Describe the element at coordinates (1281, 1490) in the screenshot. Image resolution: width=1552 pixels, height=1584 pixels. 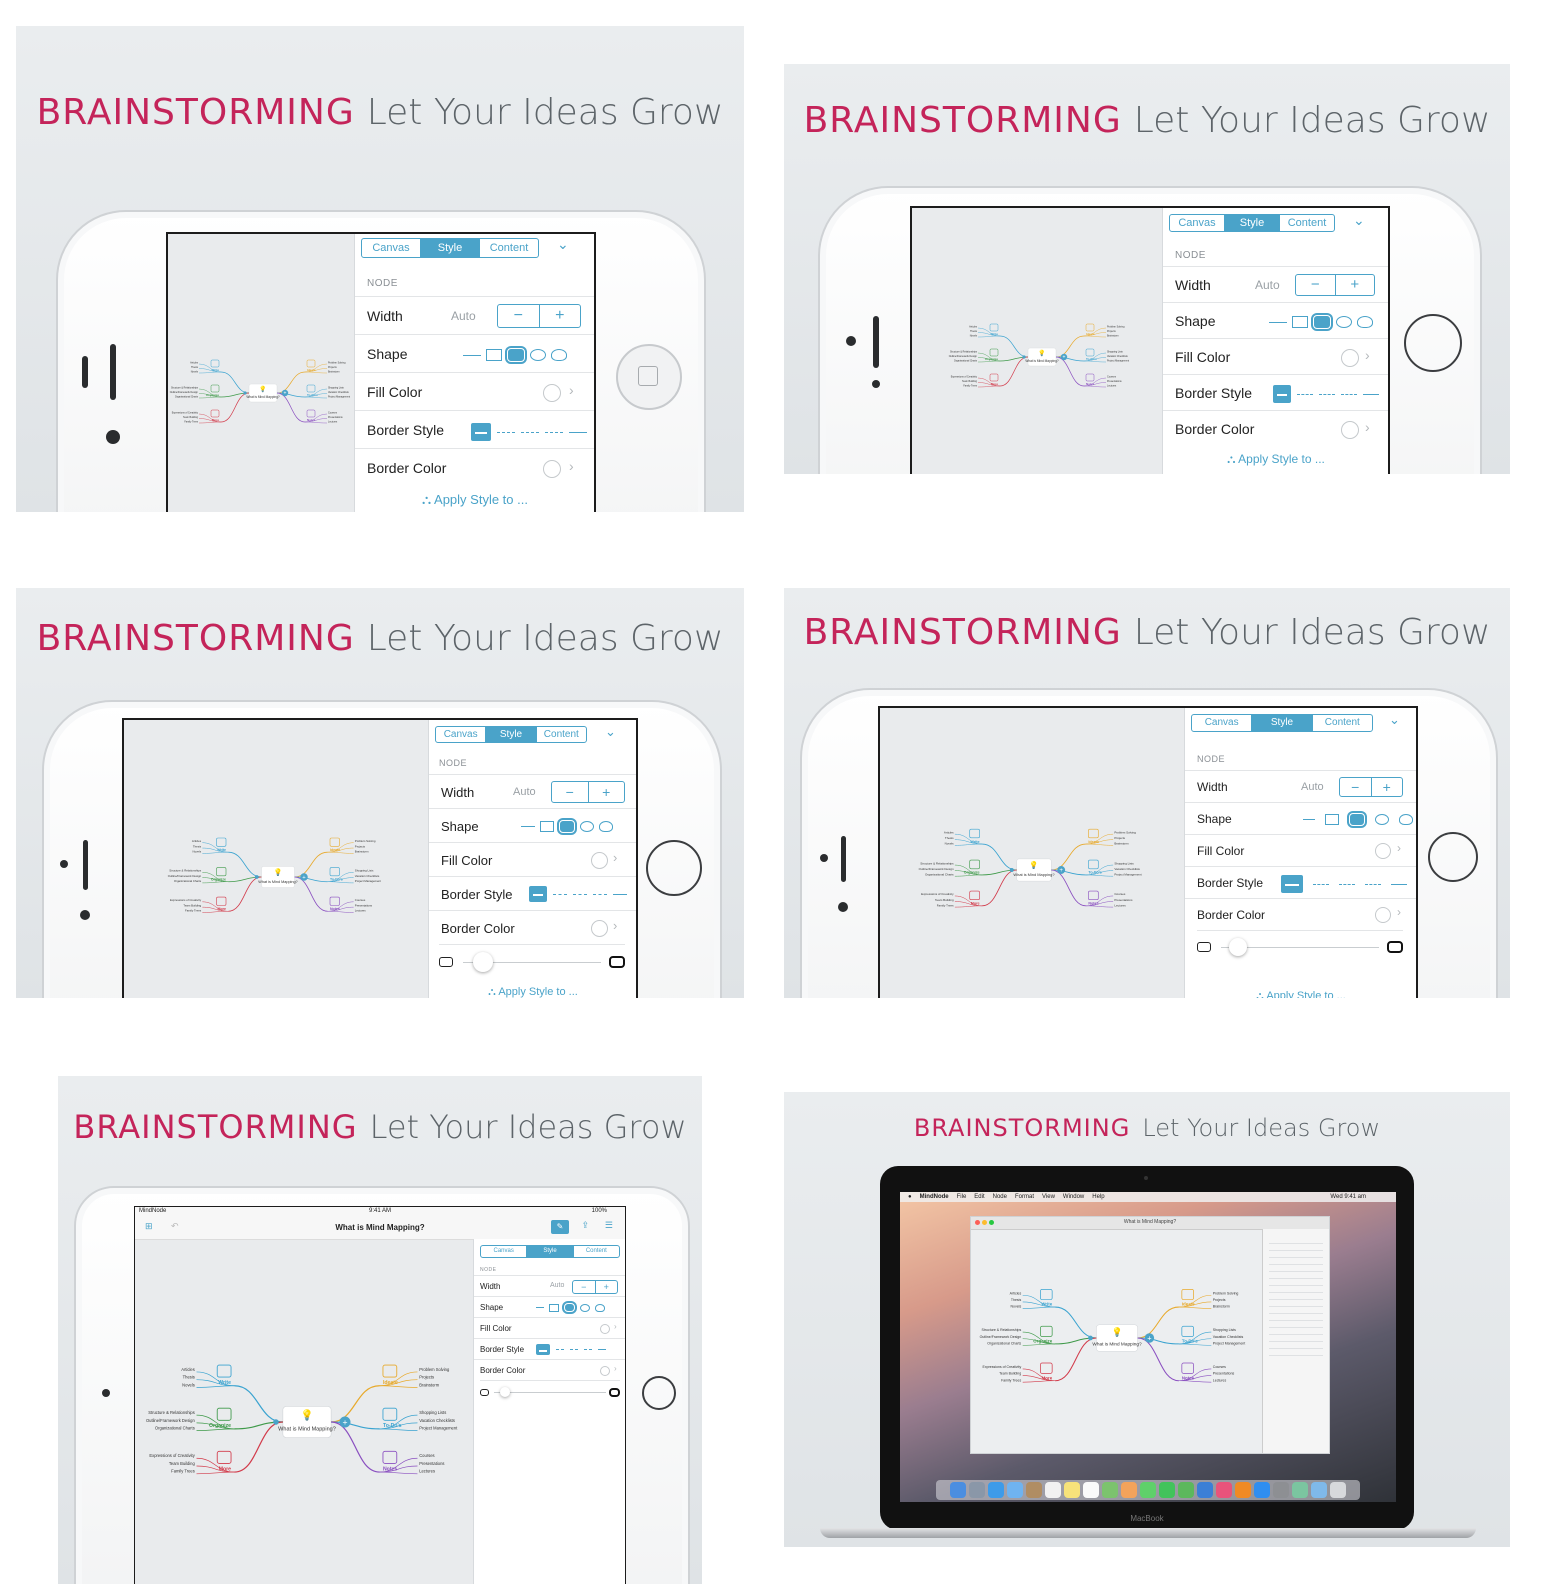
I see `system-preferences-icon` at that location.